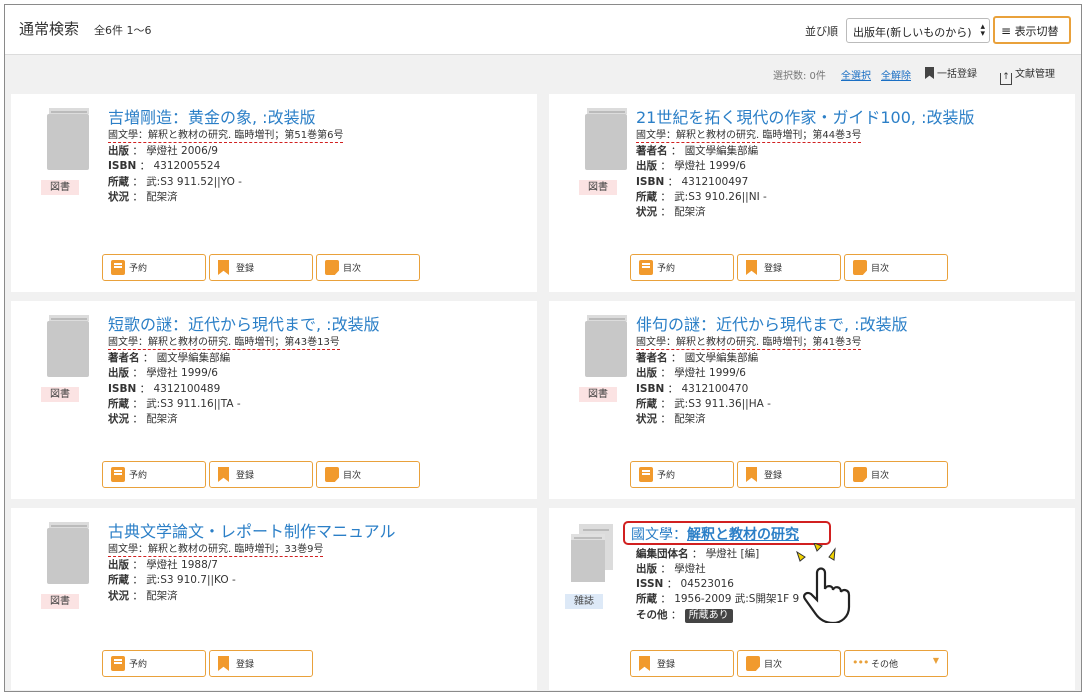 The width and height of the screenshot is (1088, 696). Describe the element at coordinates (164, 389) in the screenshot. I see `meta-isbn: ISBN ： 4312100489` at that location.